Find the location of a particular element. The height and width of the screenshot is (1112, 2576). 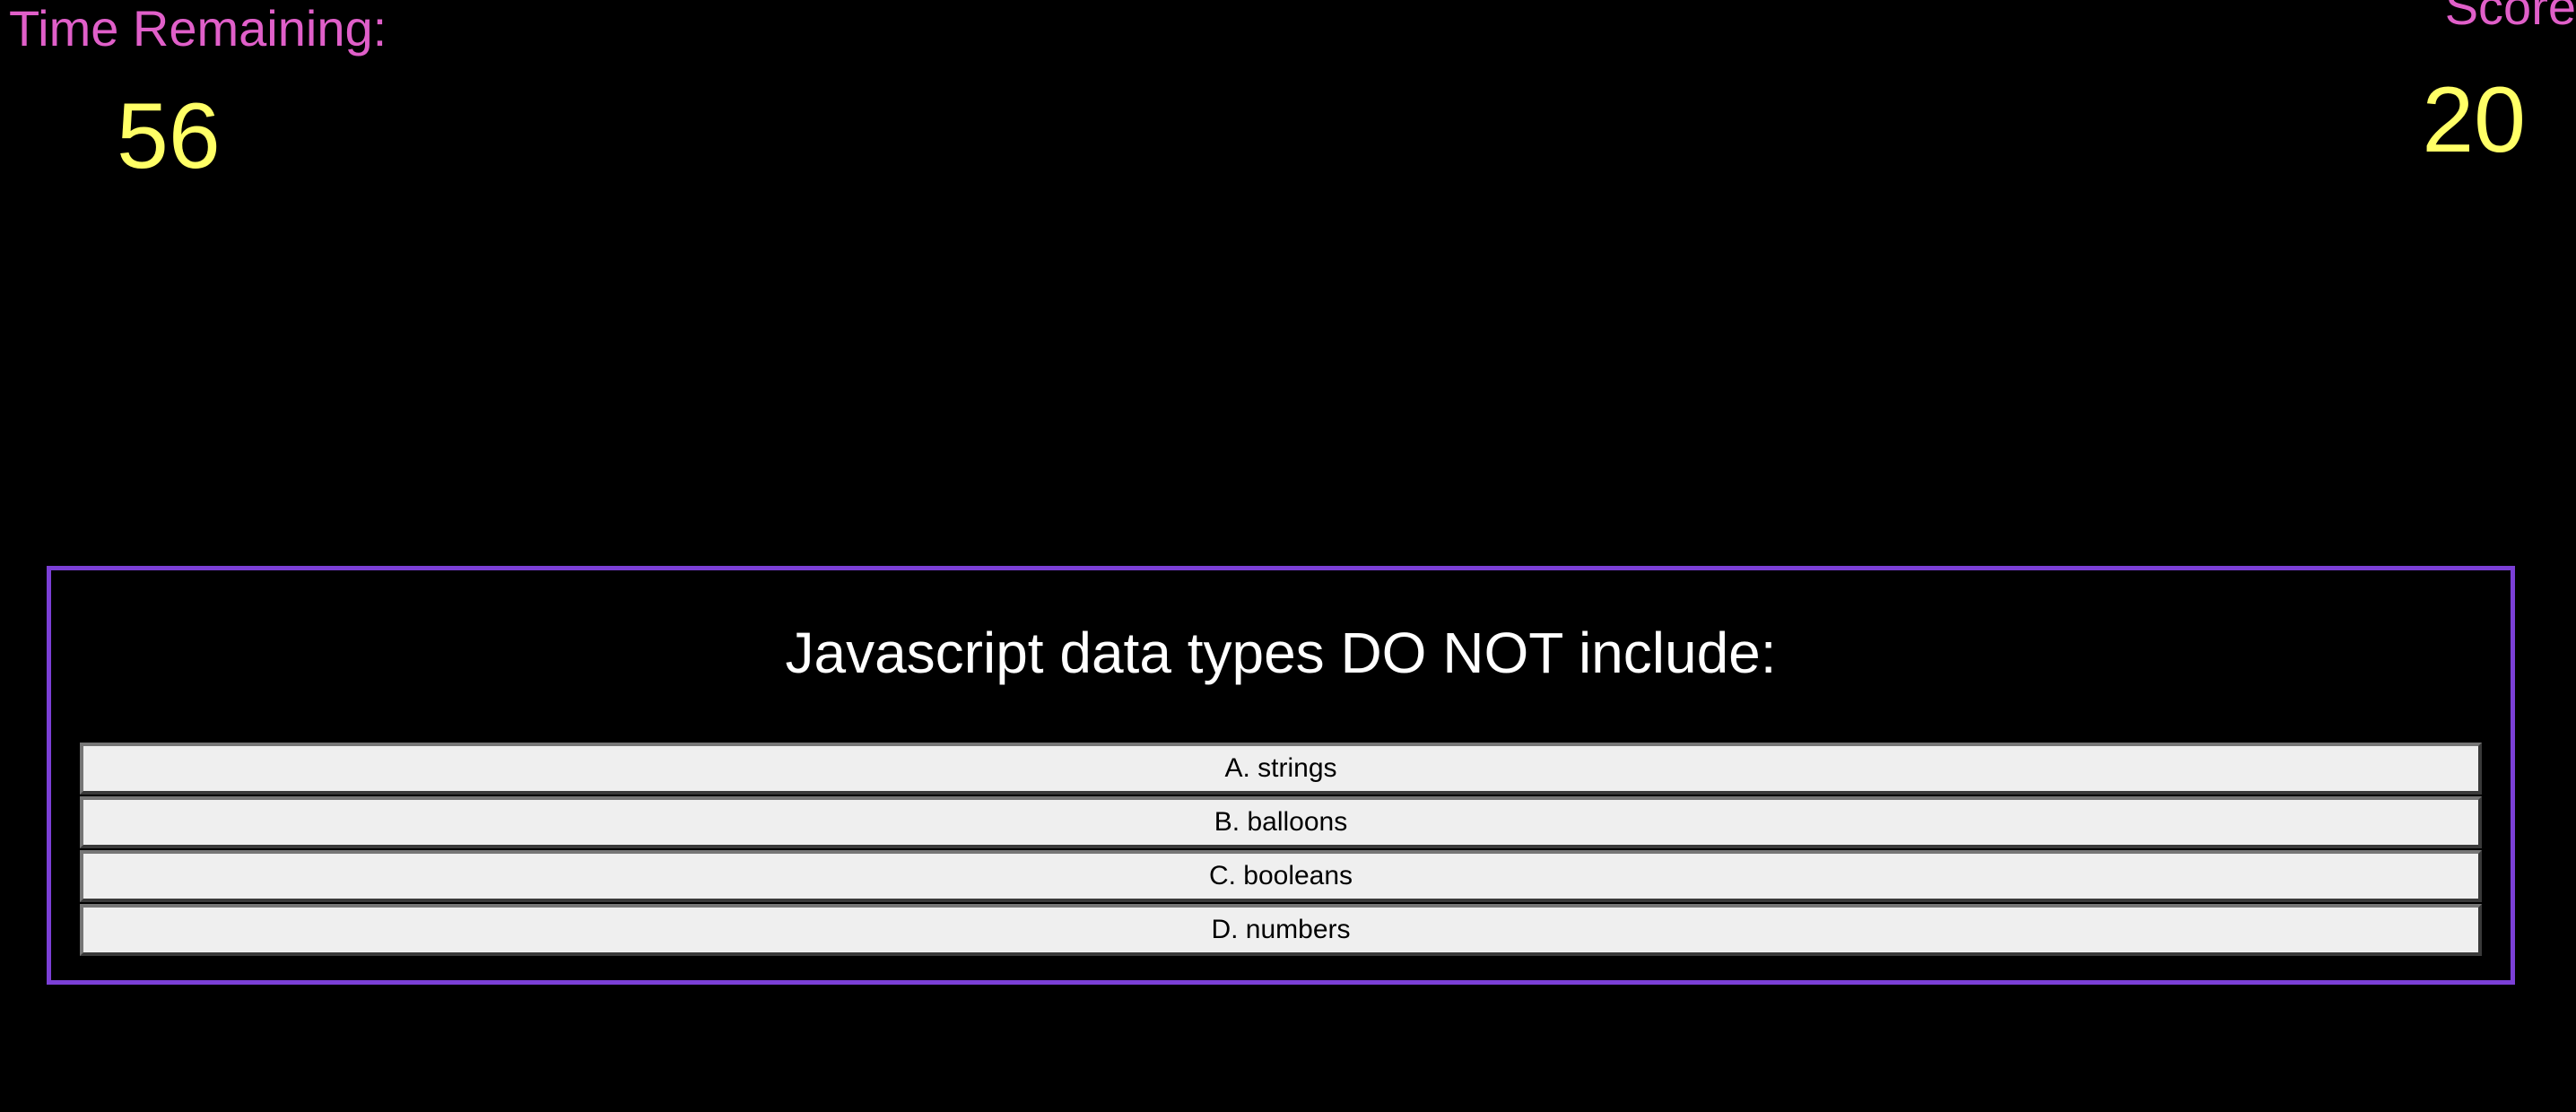

answer-button-b: B. balloons is located at coordinates (1281, 822).